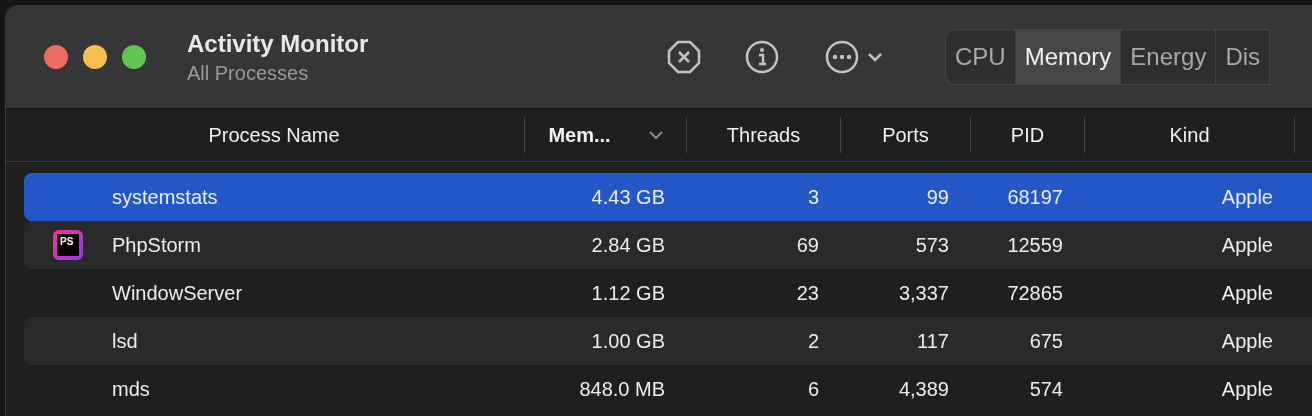 The width and height of the screenshot is (1312, 416). I want to click on table-cell-text: 574, so click(1046, 389).